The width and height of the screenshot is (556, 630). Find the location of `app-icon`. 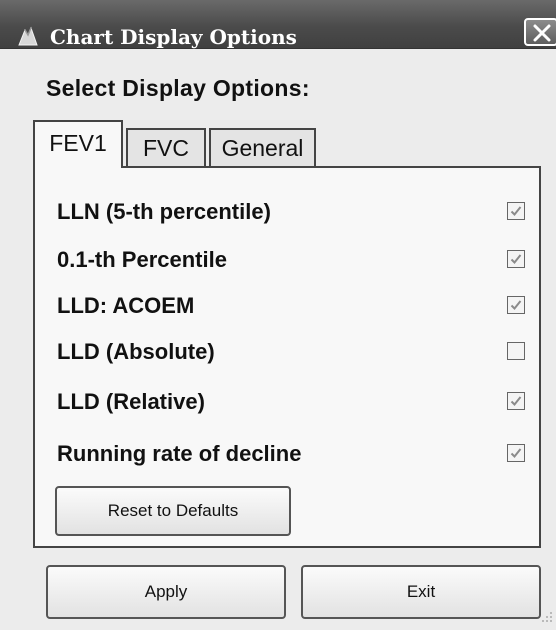

app-icon is located at coordinates (28, 36).